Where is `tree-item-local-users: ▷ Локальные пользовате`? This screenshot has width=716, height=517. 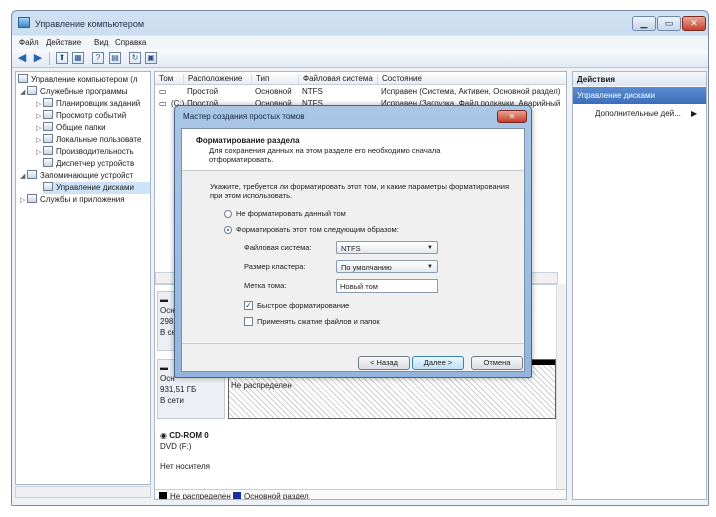
tree-item-local-users: ▷ Локальные пользовате is located at coordinates (88, 140).